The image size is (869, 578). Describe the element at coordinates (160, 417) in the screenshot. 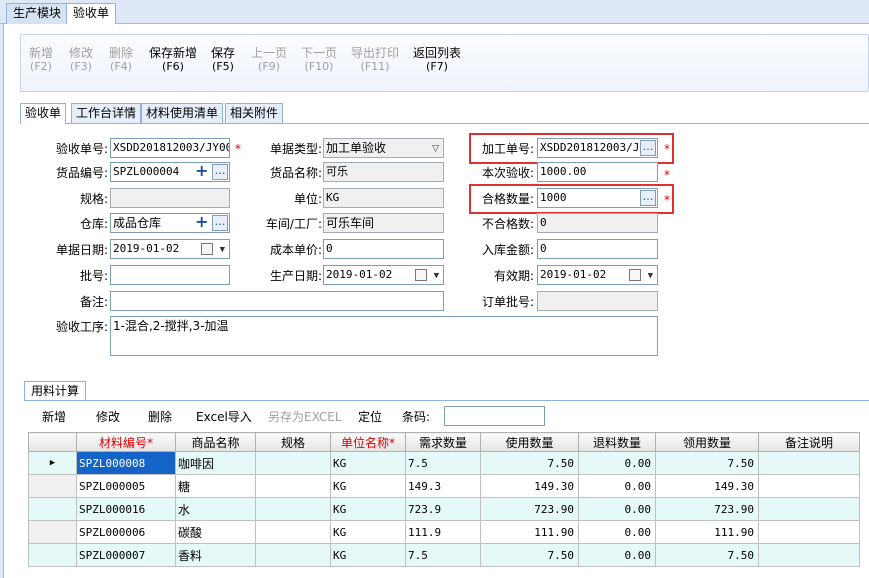

I see `grid-delete-button: 删除` at that location.